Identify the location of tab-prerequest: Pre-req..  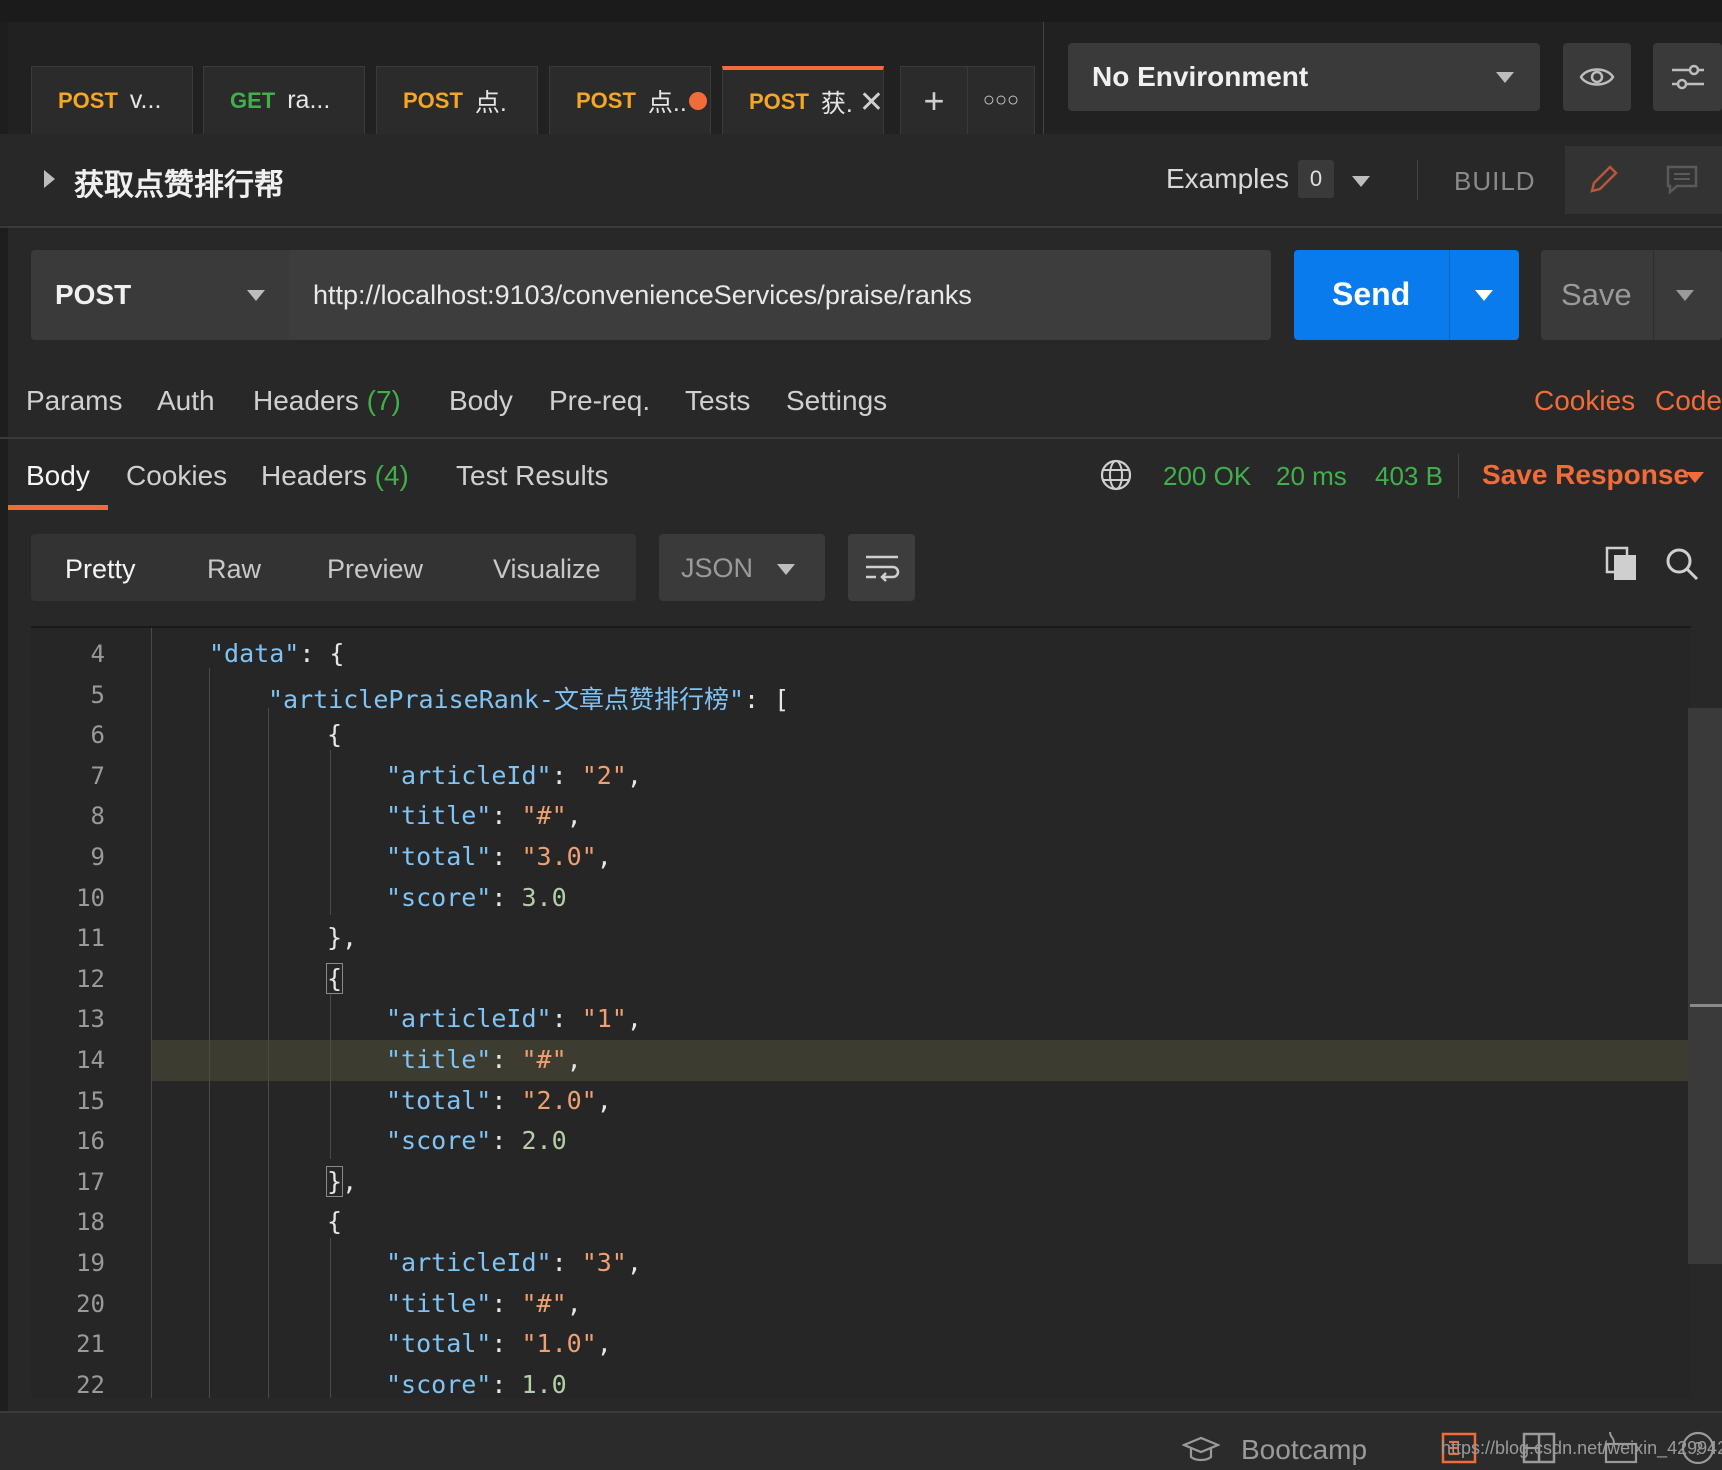
(599, 401).